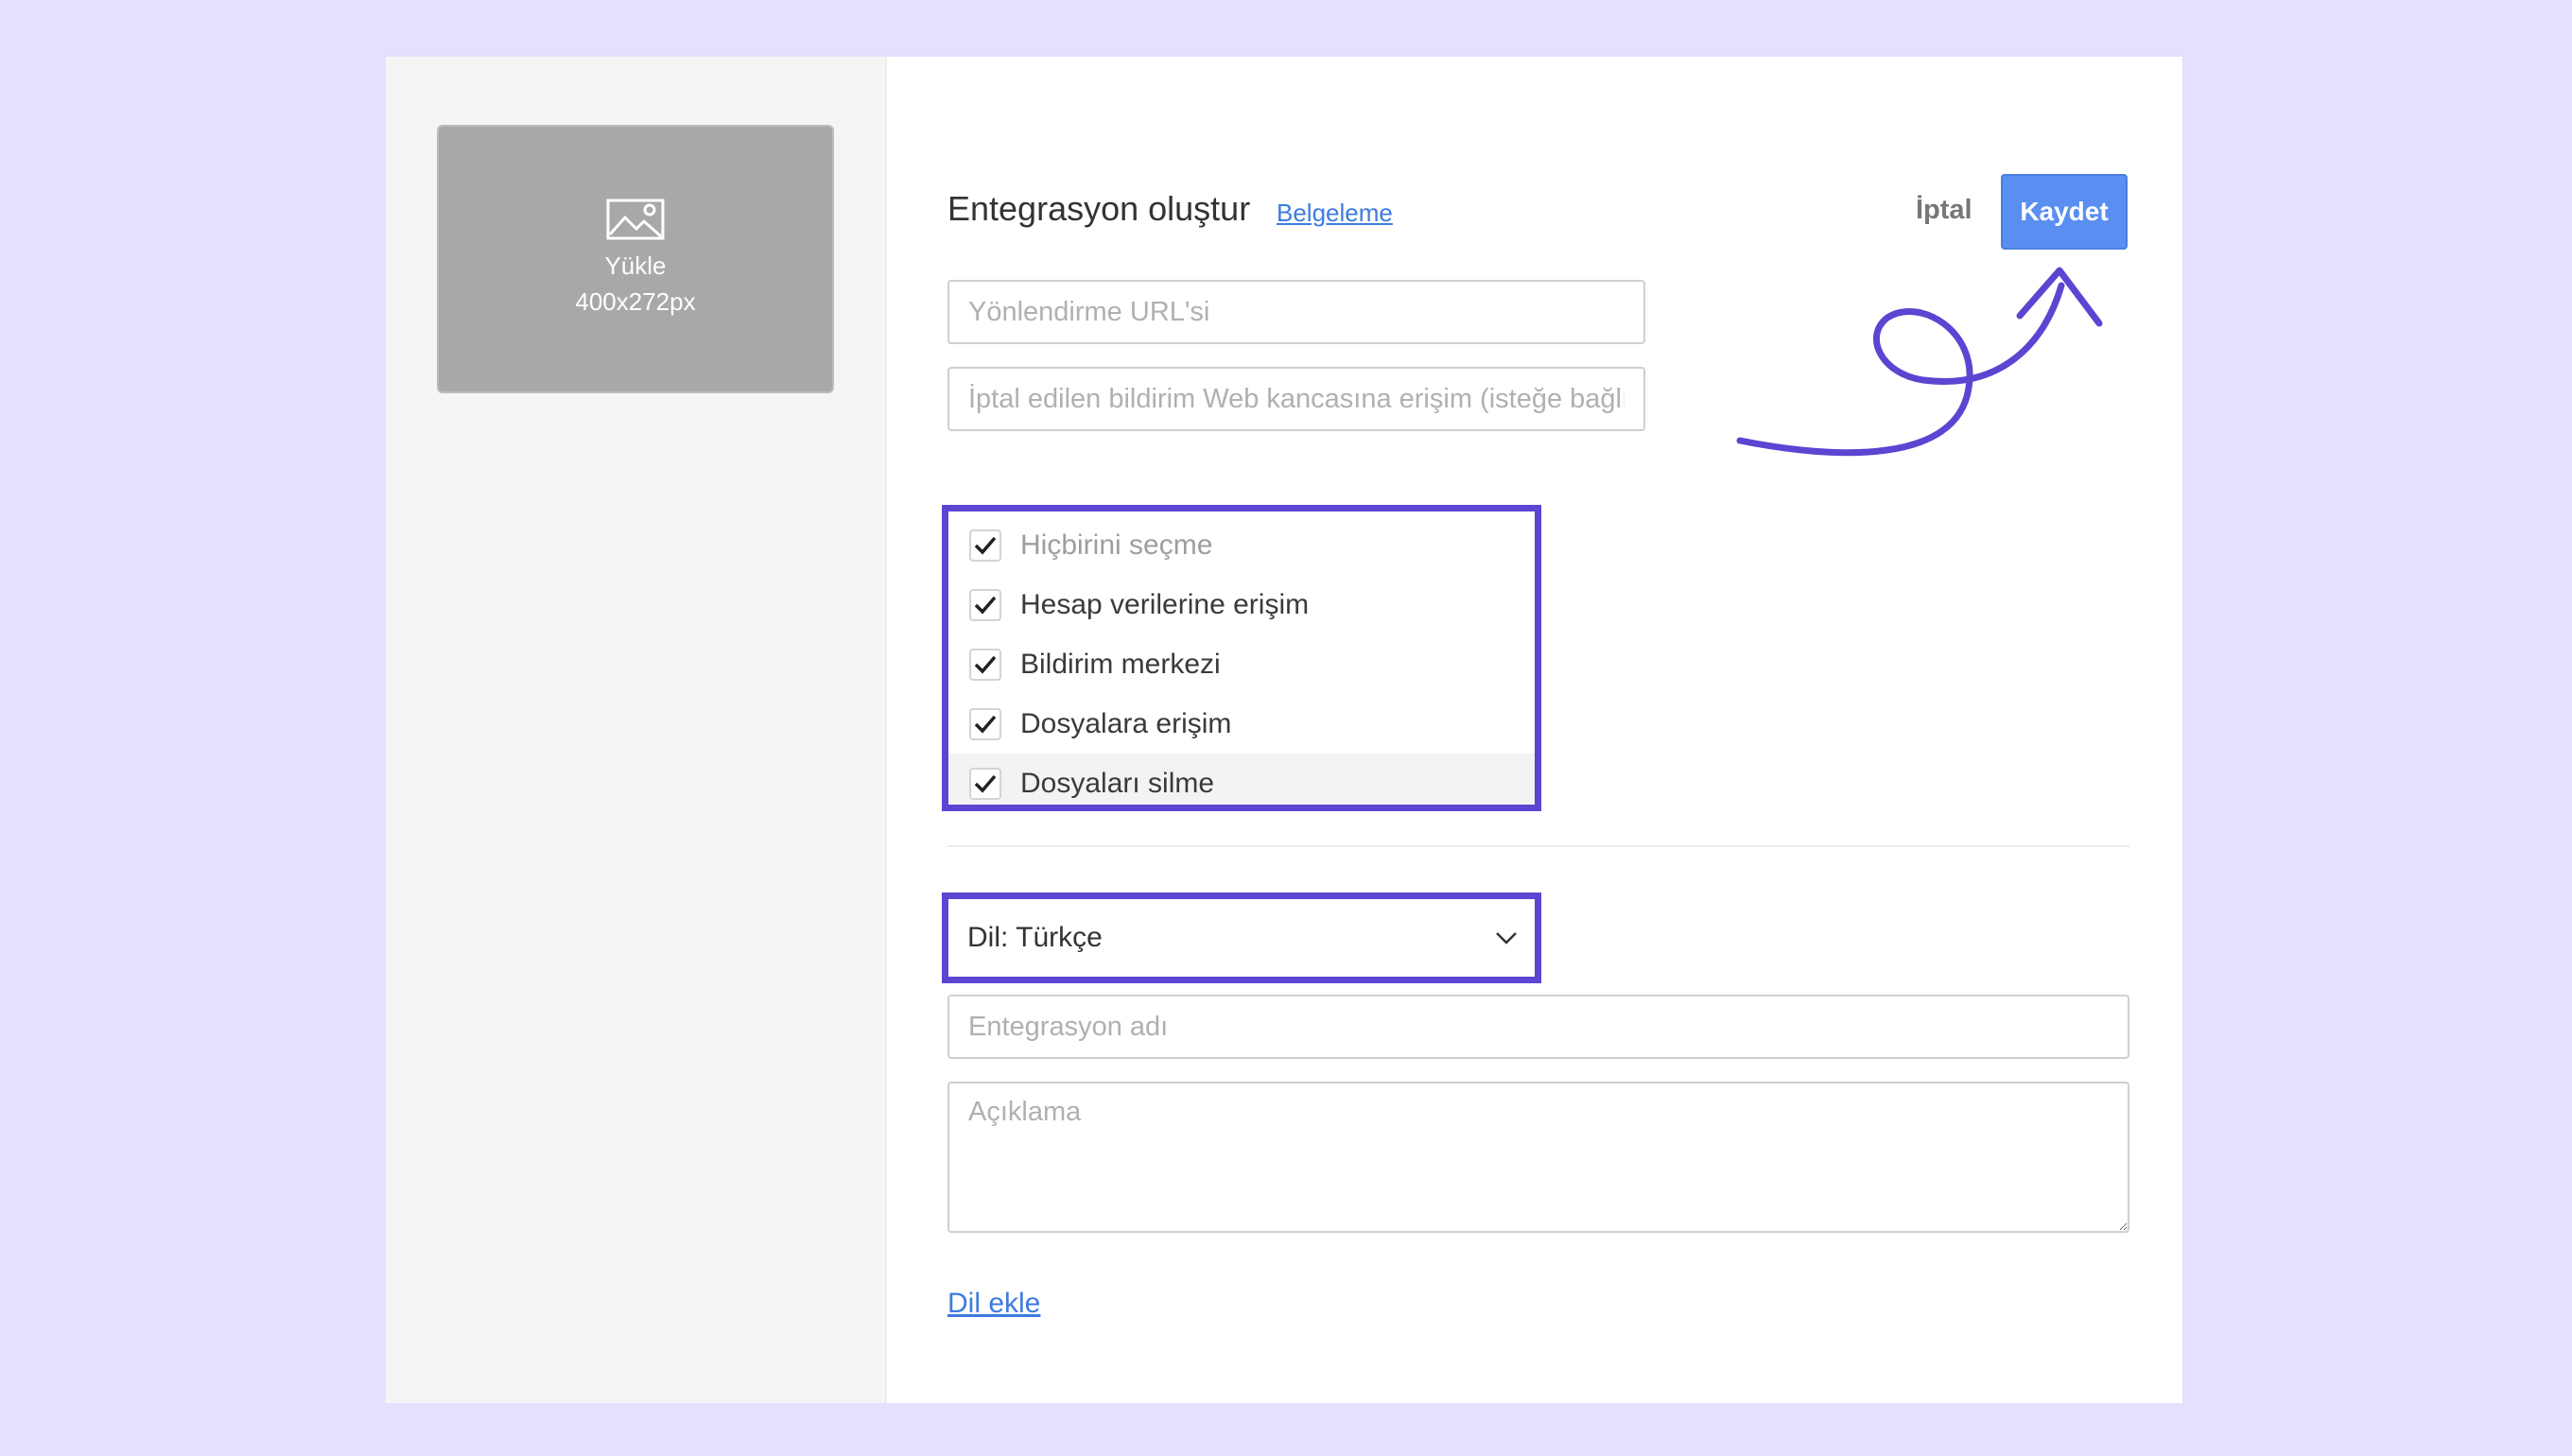  I want to click on integration-name-input, so click(1538, 1027).